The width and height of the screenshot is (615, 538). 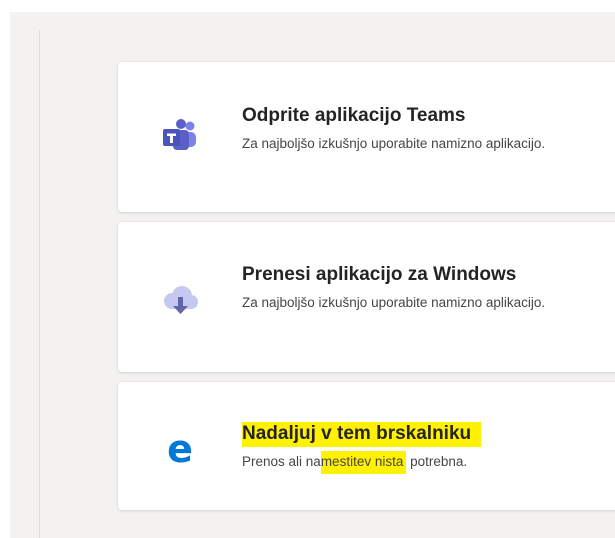 I want to click on svg-text: e, so click(x=180, y=448).